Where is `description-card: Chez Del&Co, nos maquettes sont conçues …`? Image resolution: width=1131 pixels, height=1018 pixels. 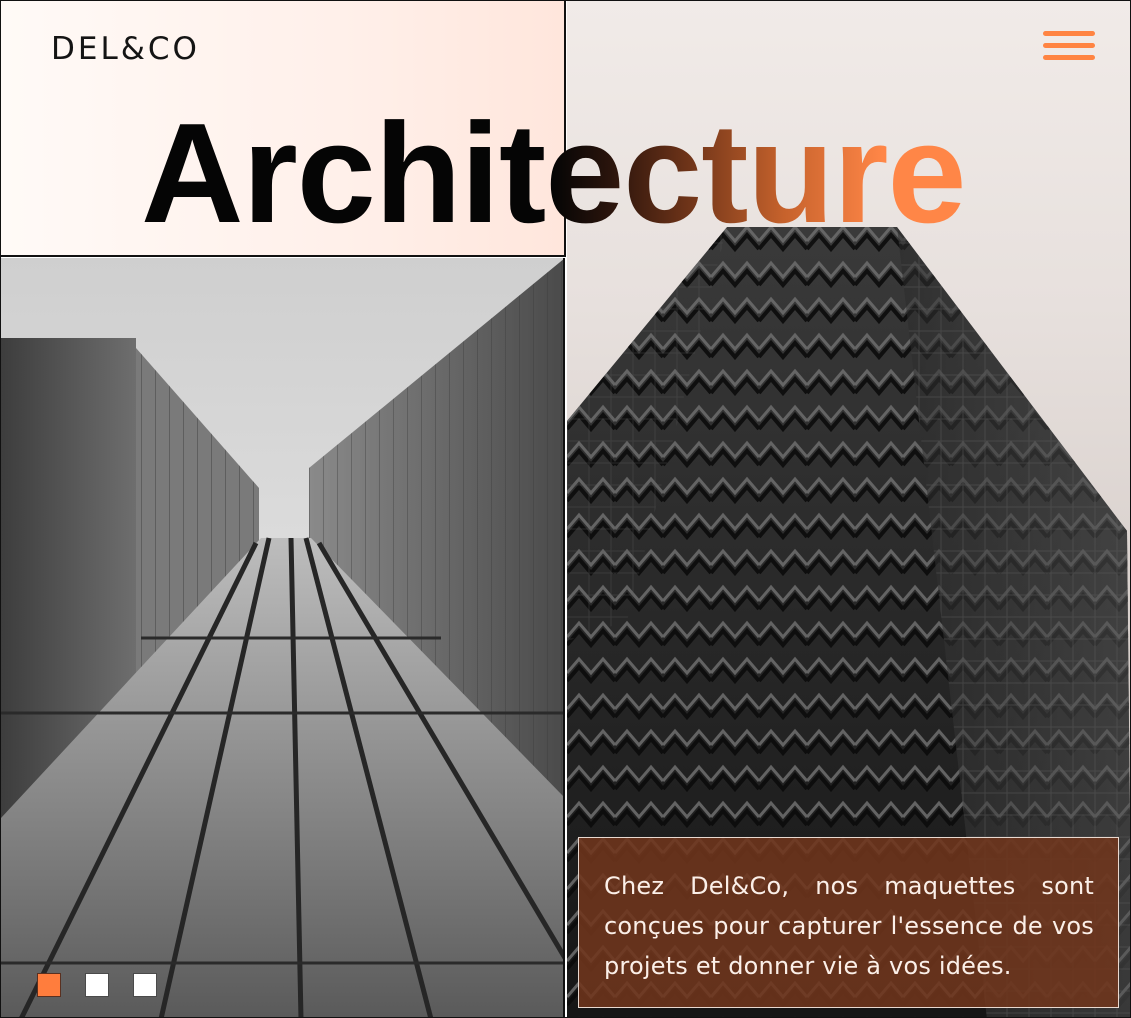 description-card: Chez Del&Co, nos maquettes sont conçues … is located at coordinates (848, 922).